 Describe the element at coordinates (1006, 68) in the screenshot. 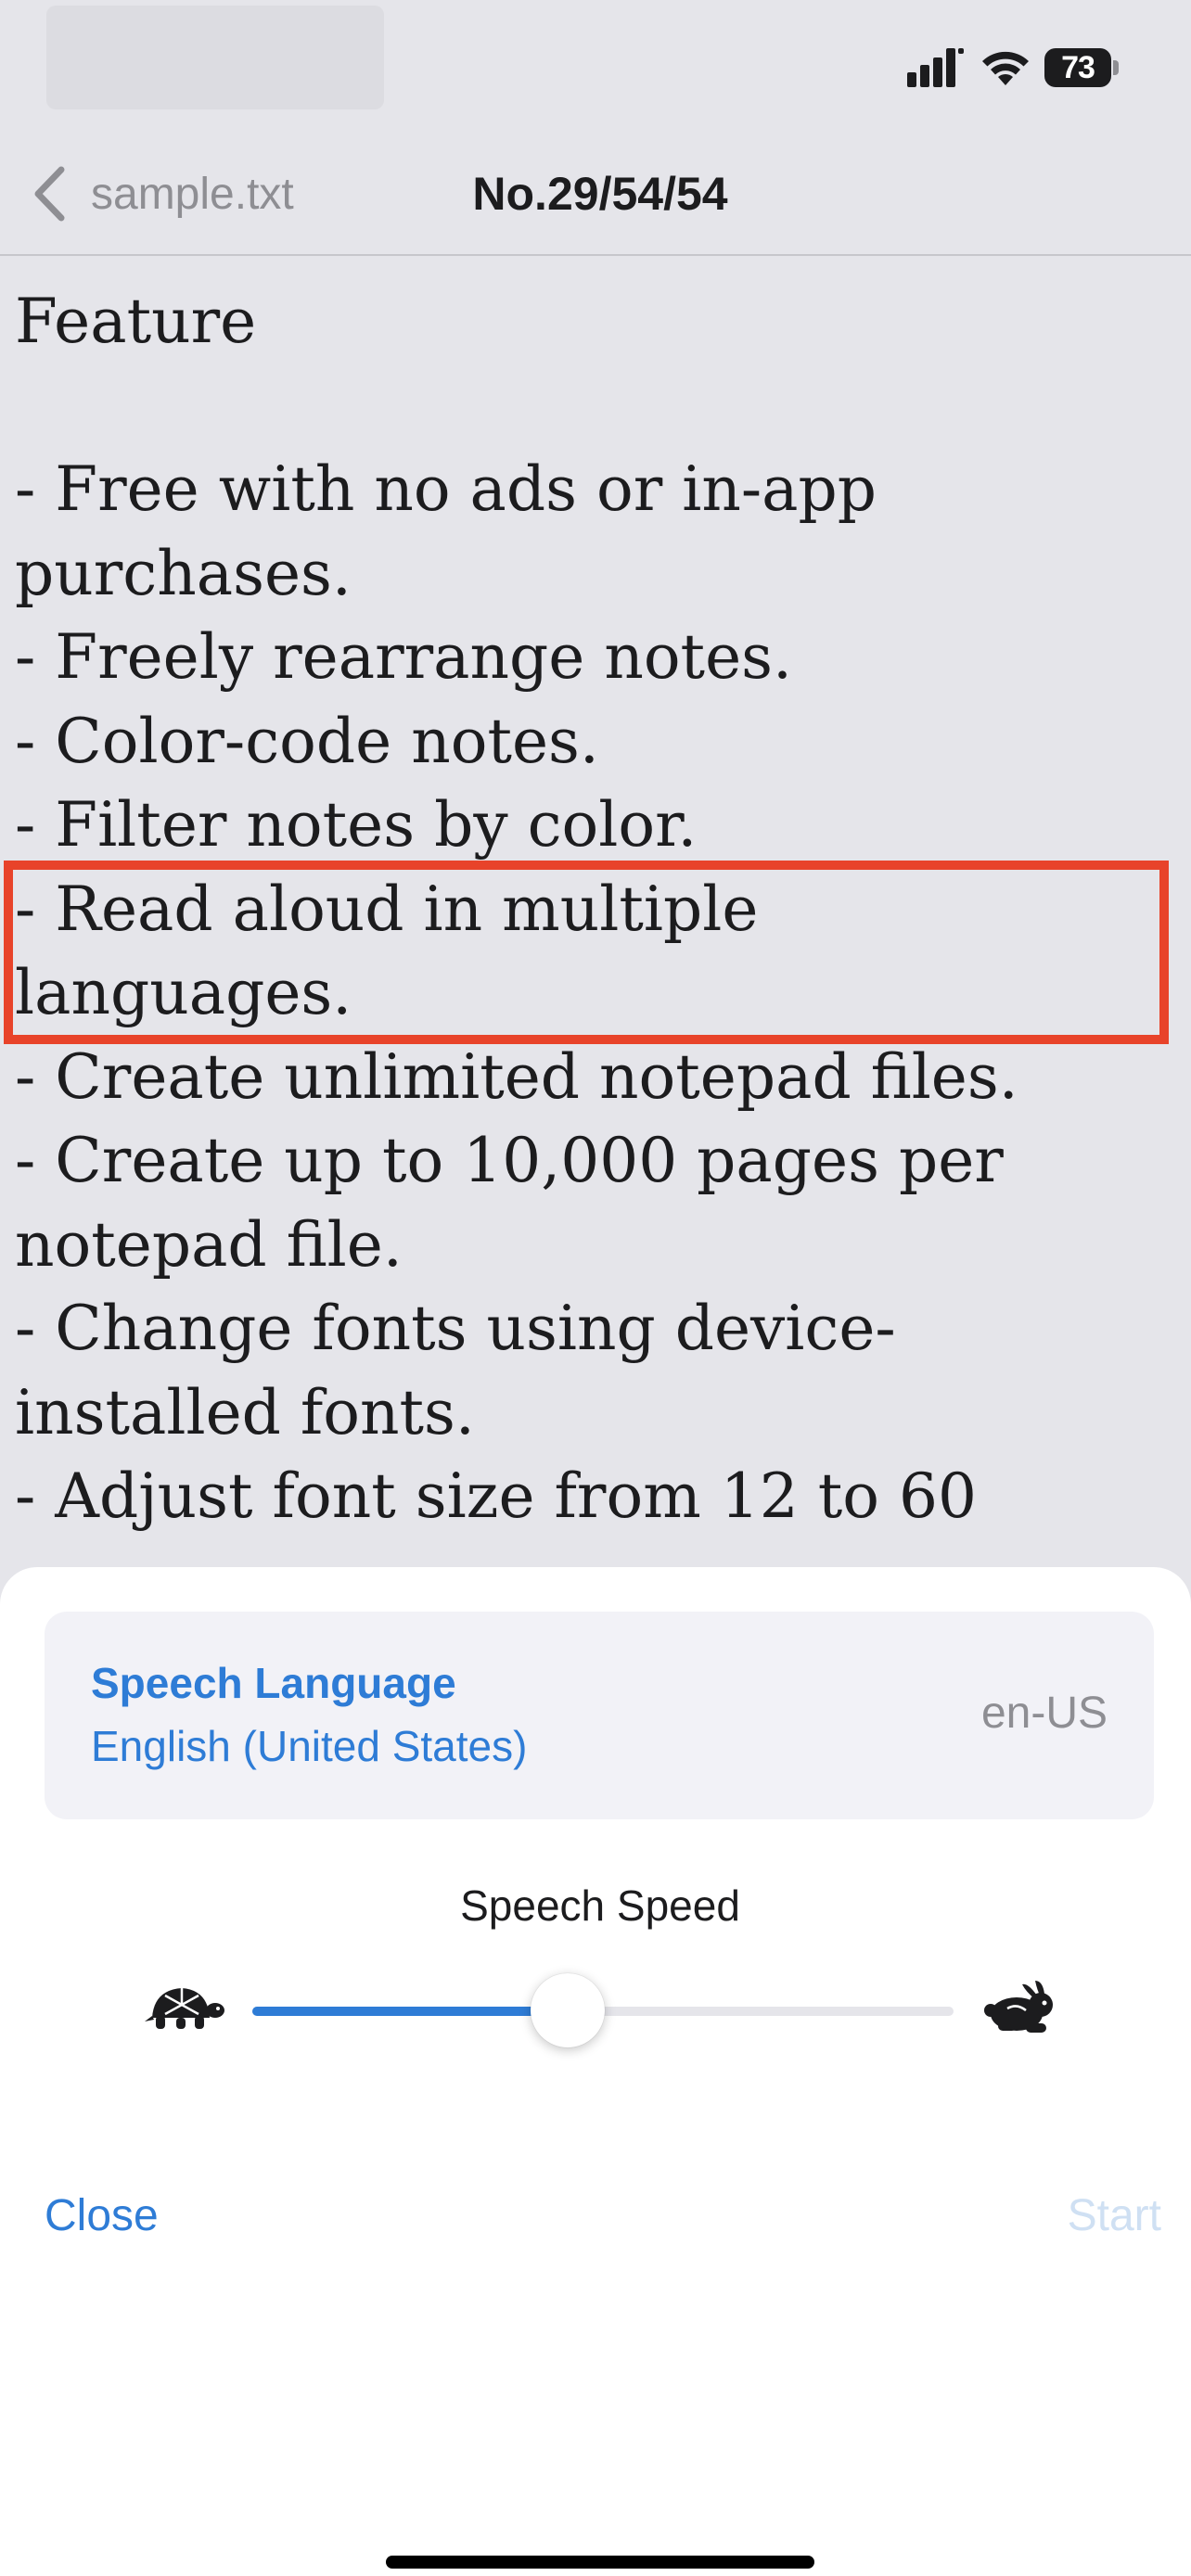

I see `wifi-icon` at that location.